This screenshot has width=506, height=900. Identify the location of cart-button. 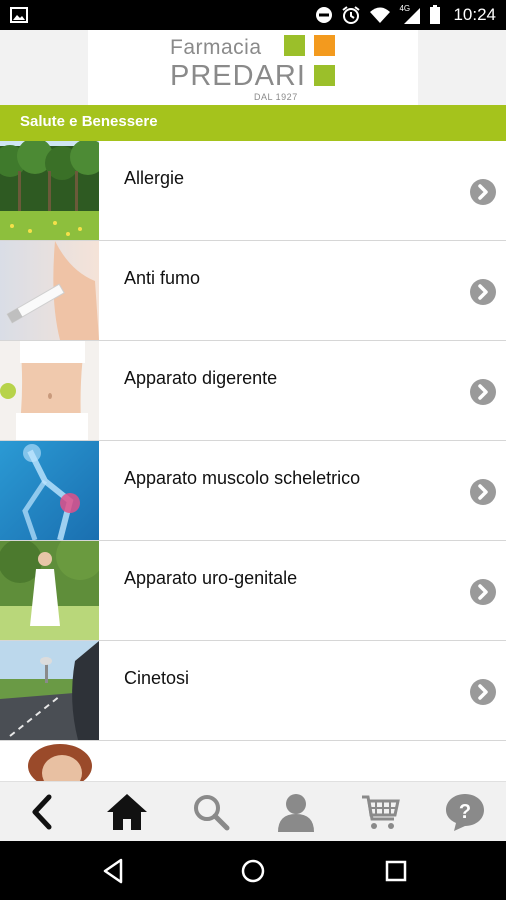
(380, 812).